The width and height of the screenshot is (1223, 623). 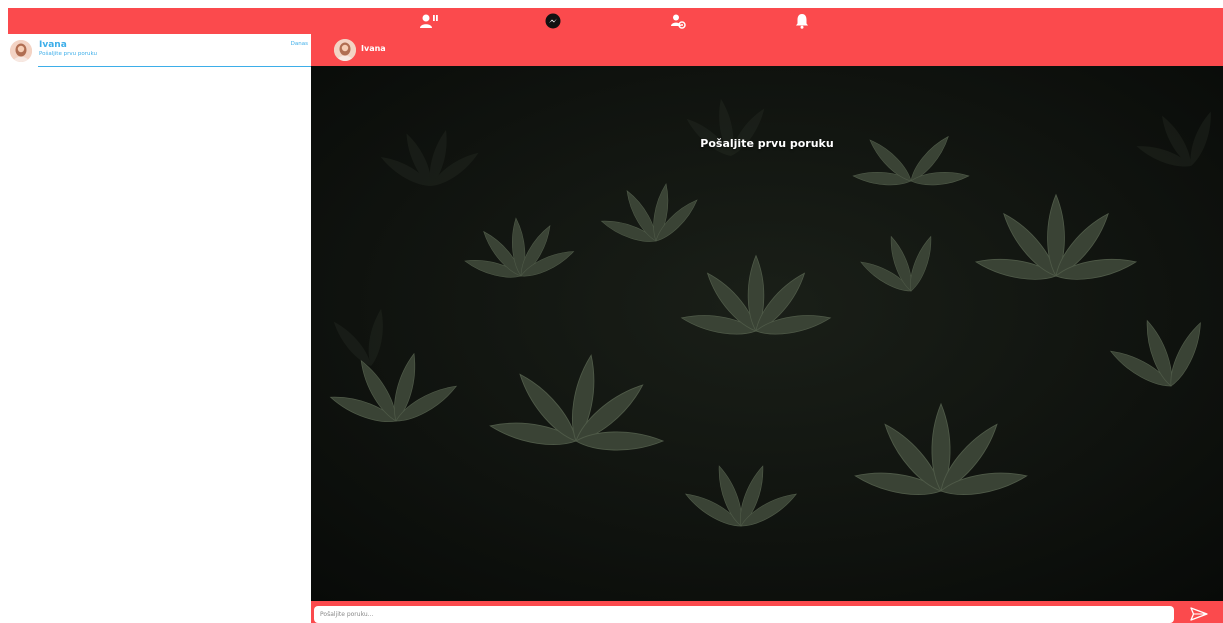 What do you see at coordinates (678, 21) in the screenshot?
I see `user-settings-icon` at bounding box center [678, 21].